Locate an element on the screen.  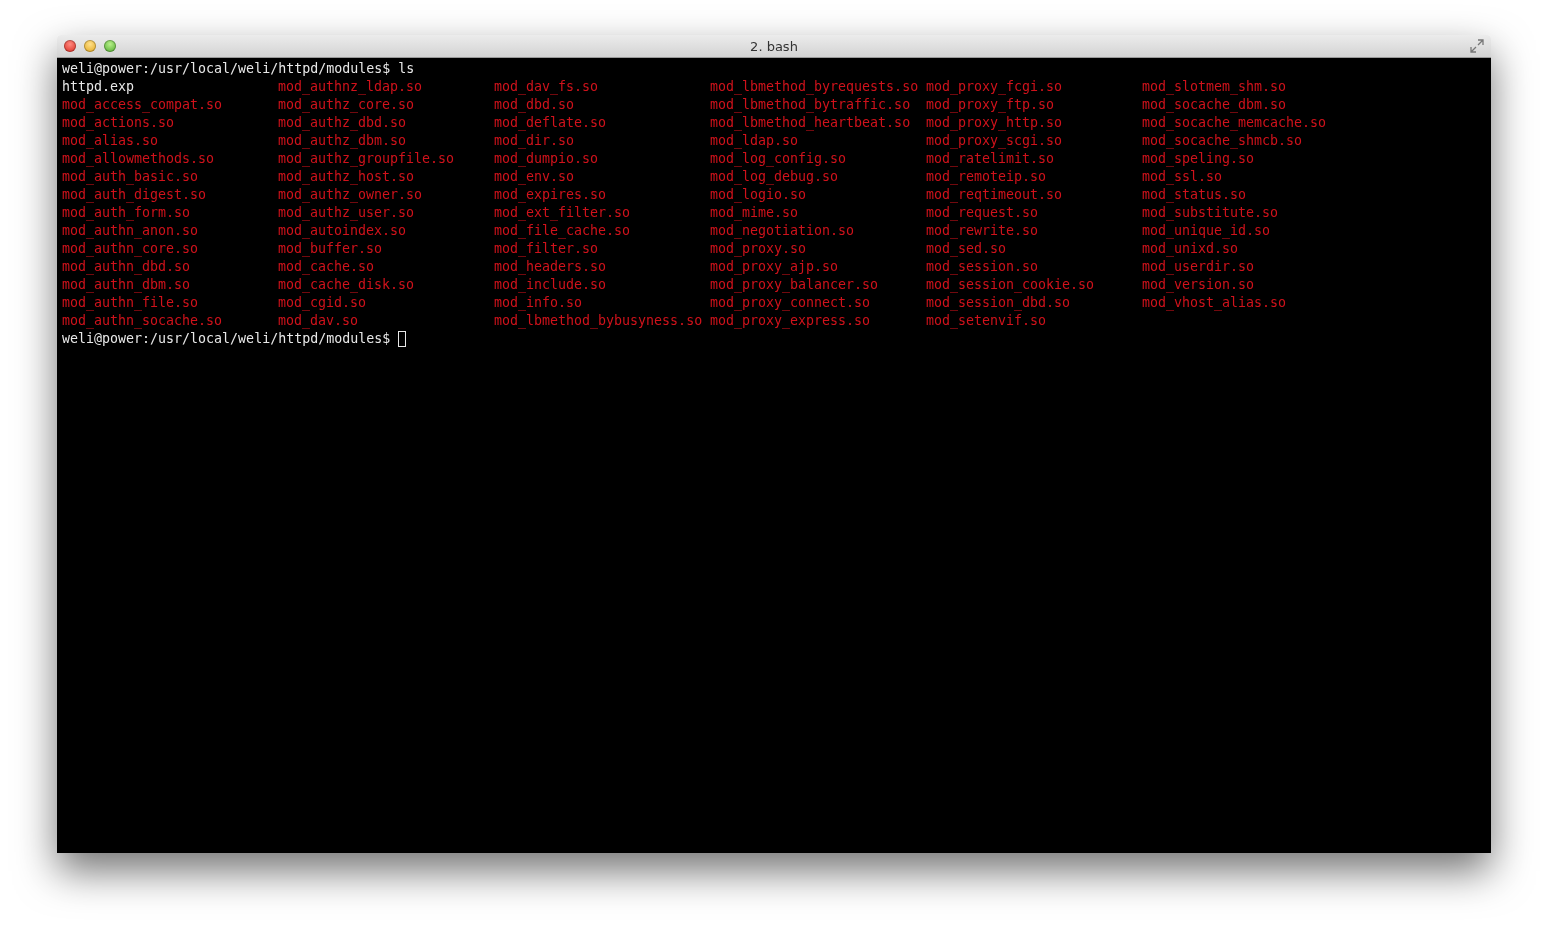
file-name: mod_proxy.so is located at coordinates (759, 249).